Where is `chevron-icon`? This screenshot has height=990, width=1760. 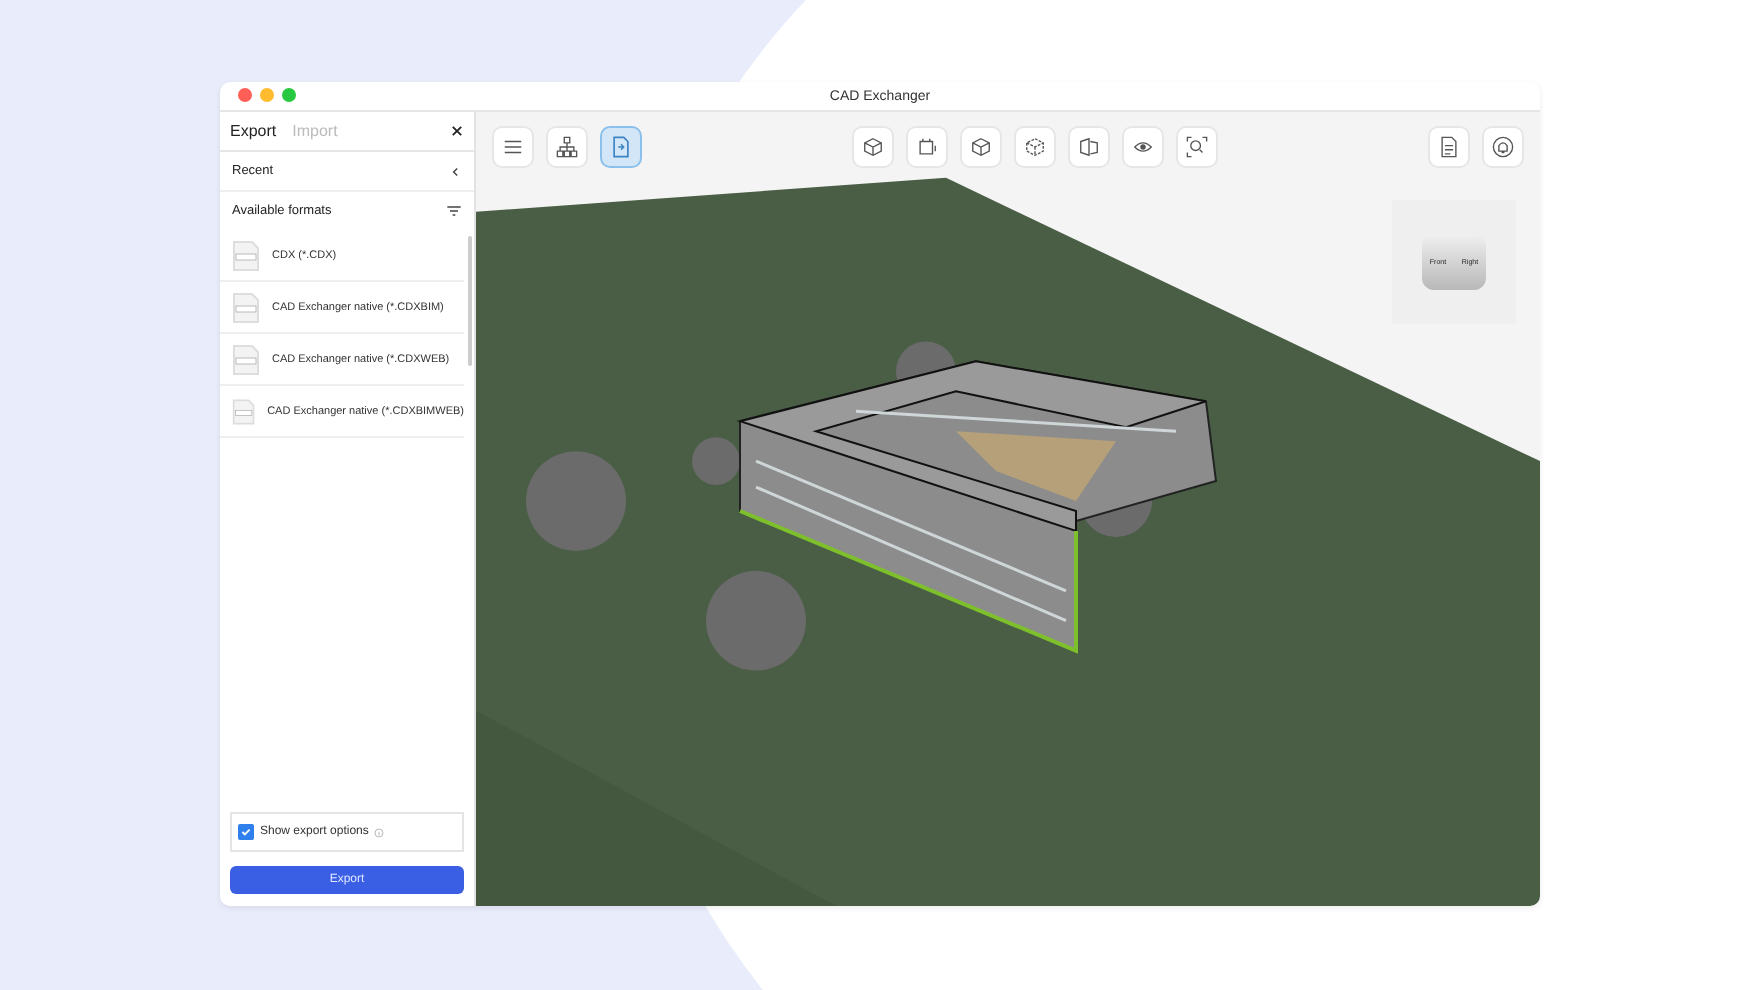 chevron-icon is located at coordinates (456, 171).